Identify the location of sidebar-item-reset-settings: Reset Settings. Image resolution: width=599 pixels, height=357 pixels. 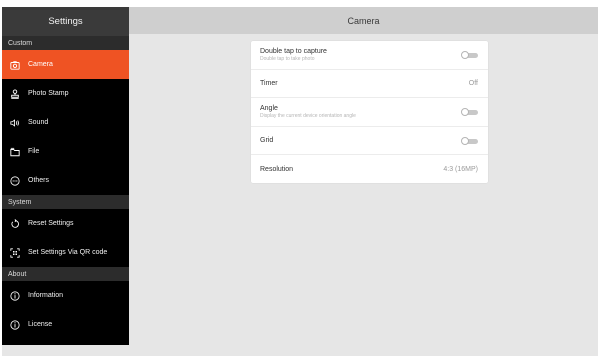
(65, 223).